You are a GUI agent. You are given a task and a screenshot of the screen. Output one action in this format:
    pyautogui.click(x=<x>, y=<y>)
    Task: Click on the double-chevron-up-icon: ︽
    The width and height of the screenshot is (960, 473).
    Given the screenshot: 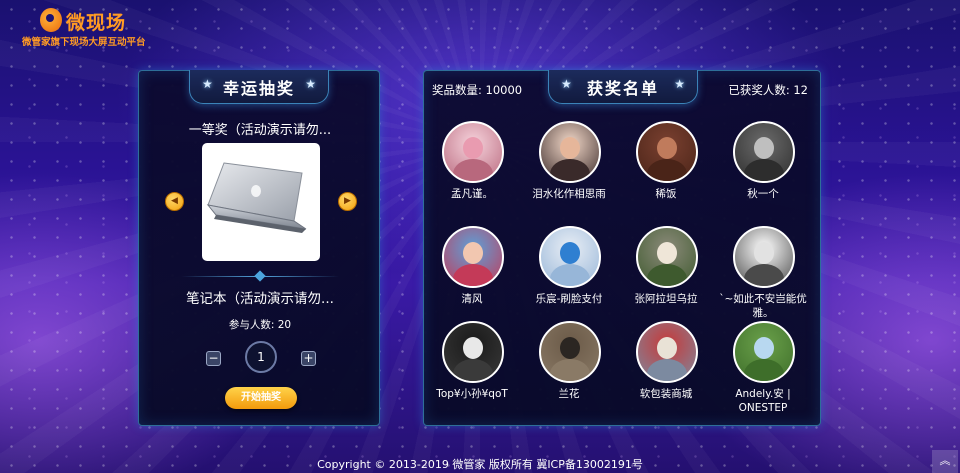 What is the action you would take?
    pyautogui.click(x=945, y=460)
    